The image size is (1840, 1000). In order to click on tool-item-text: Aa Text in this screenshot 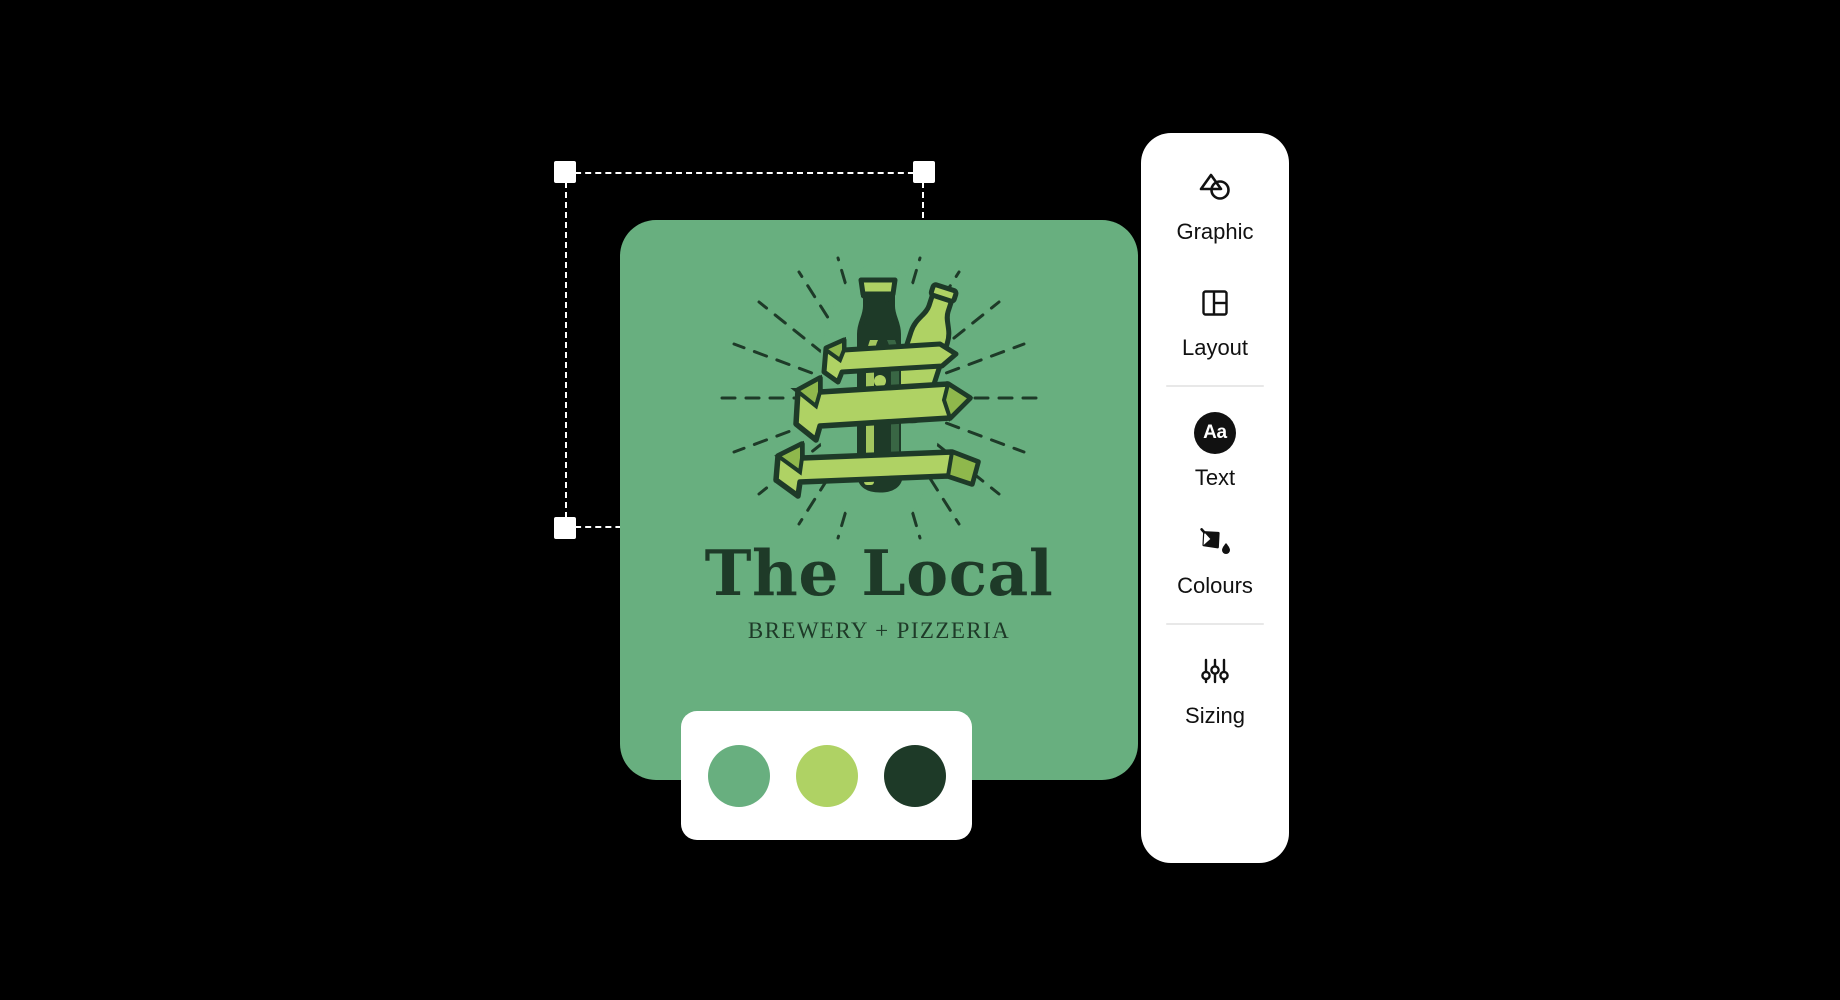, I will do `click(1215, 451)`.